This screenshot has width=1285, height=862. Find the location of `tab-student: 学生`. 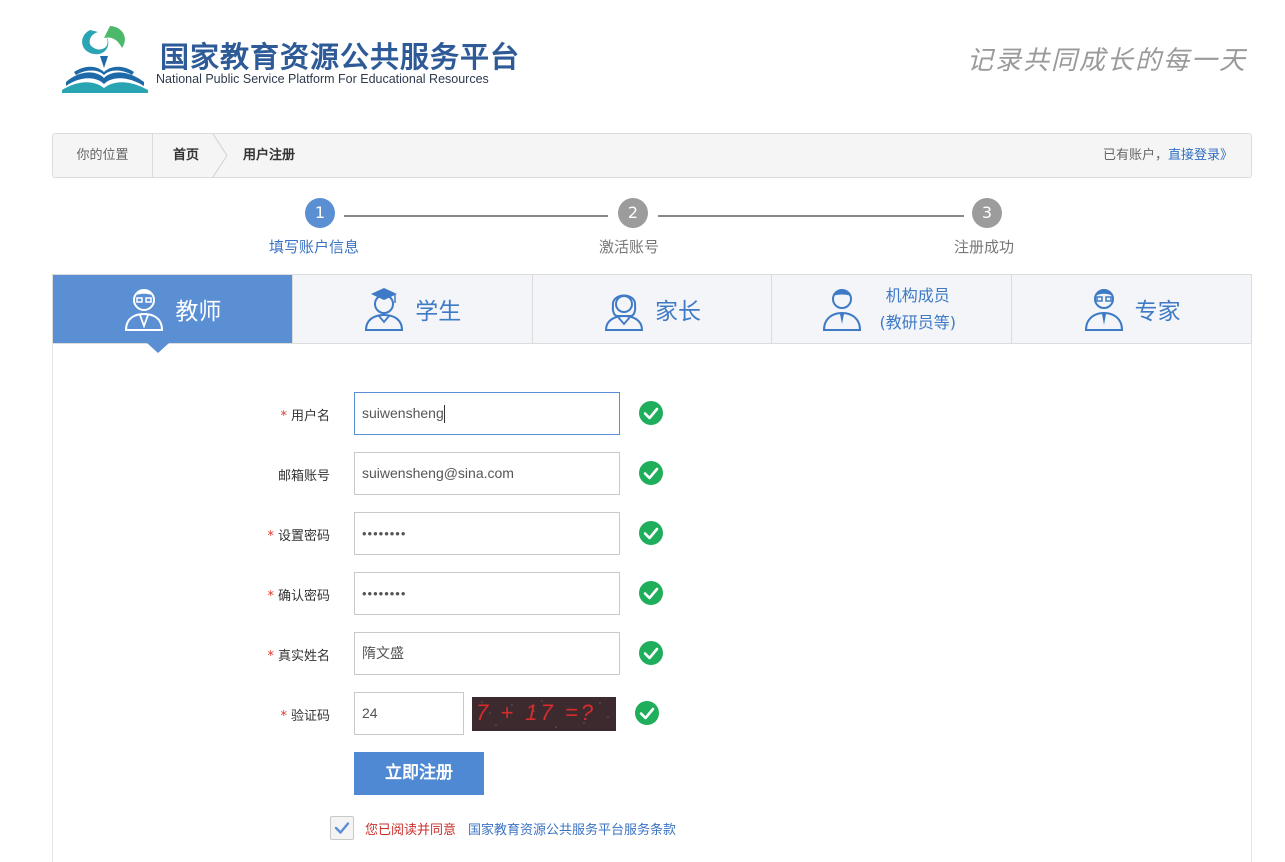

tab-student: 学生 is located at coordinates (413, 309).